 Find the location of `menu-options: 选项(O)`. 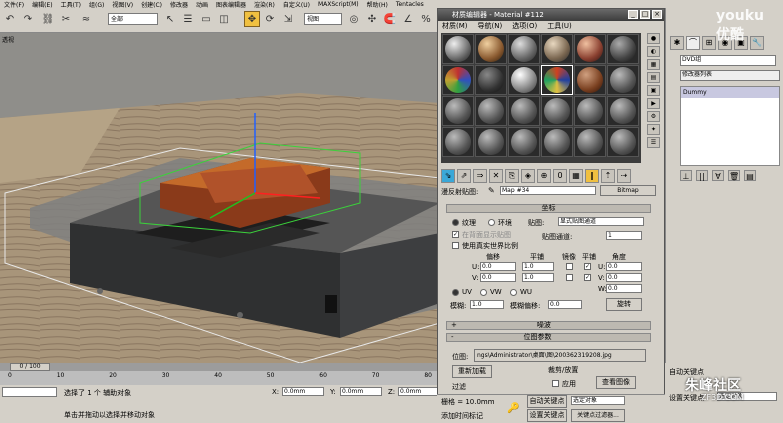

menu-options: 选项(O) is located at coordinates (524, 26).